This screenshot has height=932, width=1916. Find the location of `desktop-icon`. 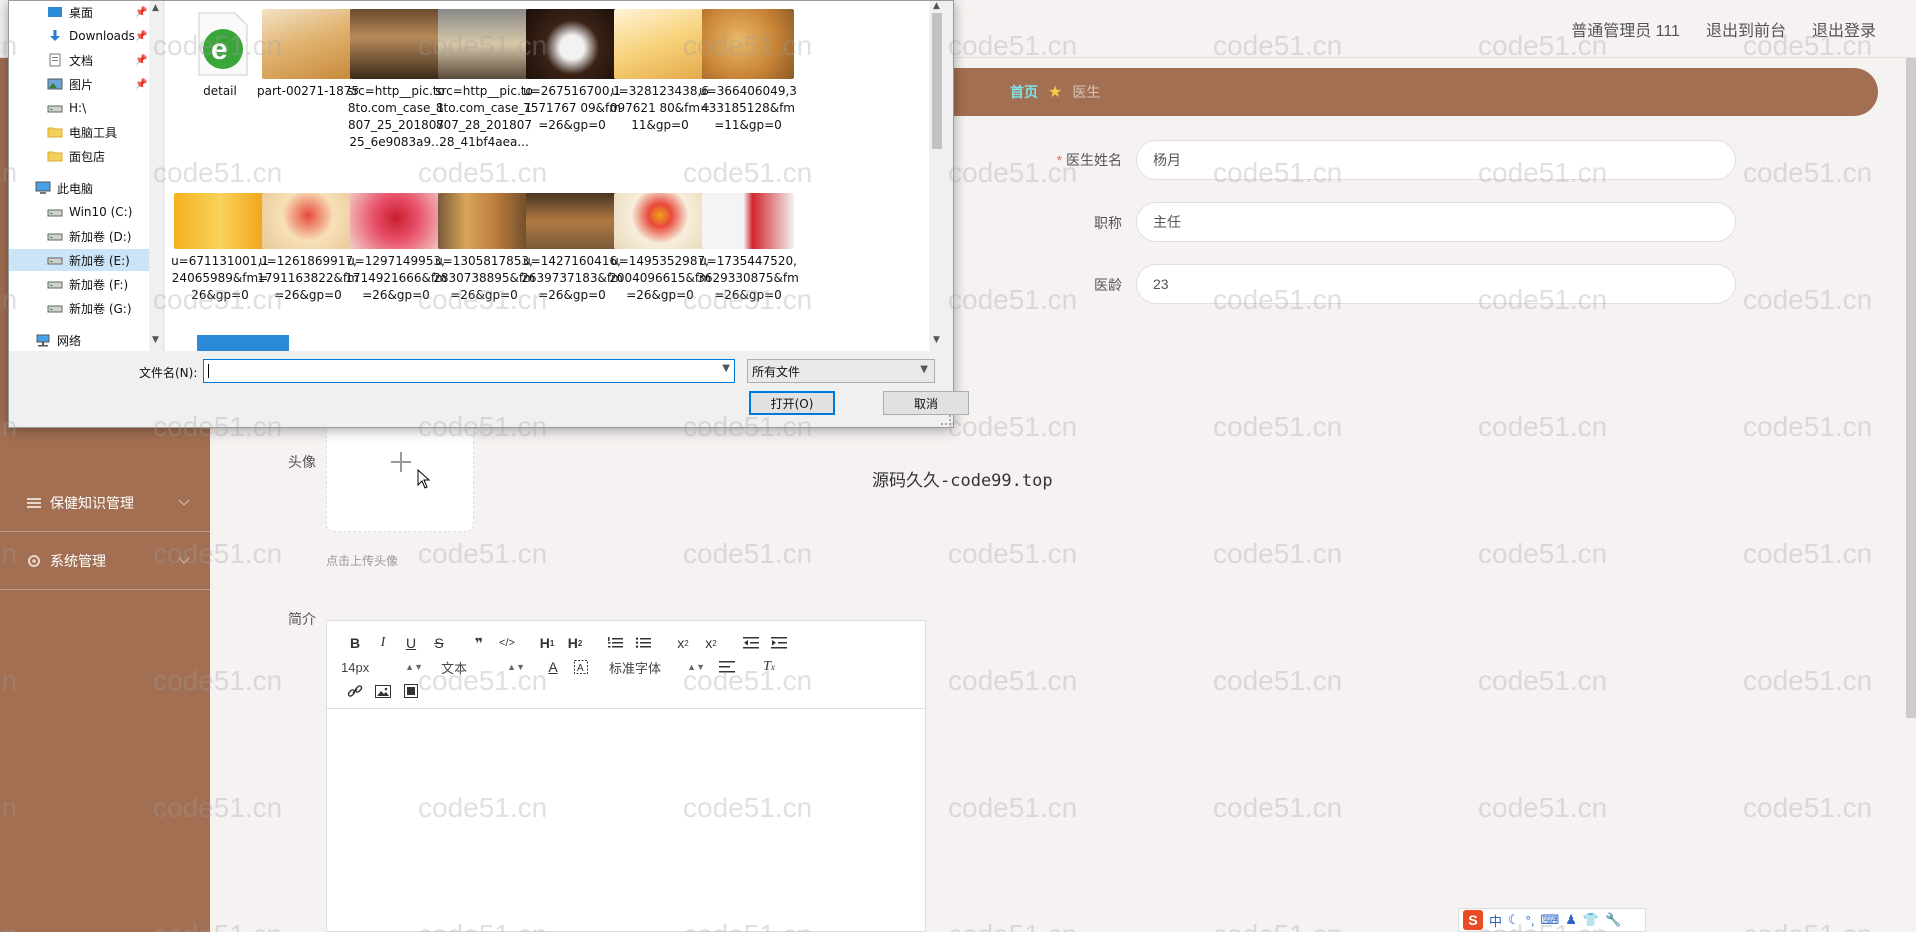

desktop-icon is located at coordinates (55, 12).